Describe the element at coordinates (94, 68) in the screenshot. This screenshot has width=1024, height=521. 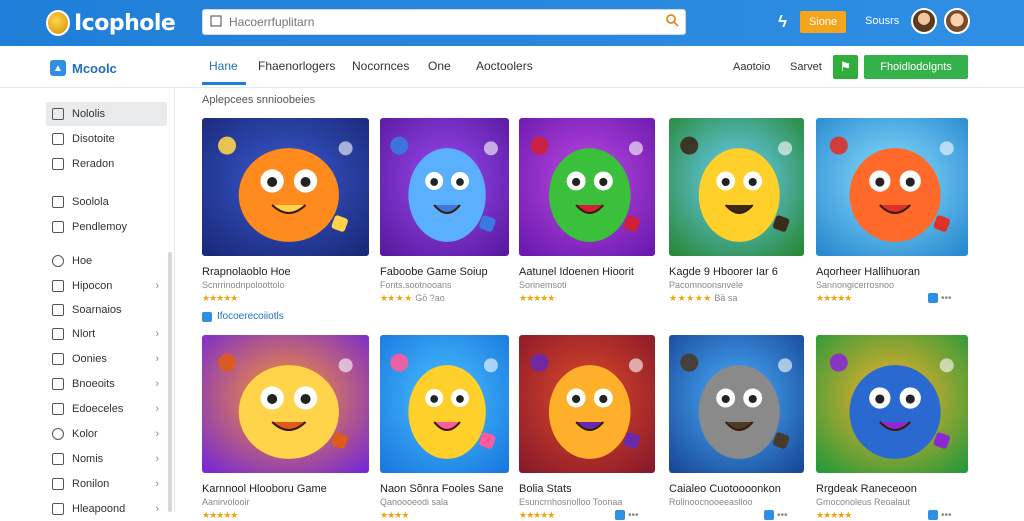
I see `brand-text: Mcoolc` at that location.